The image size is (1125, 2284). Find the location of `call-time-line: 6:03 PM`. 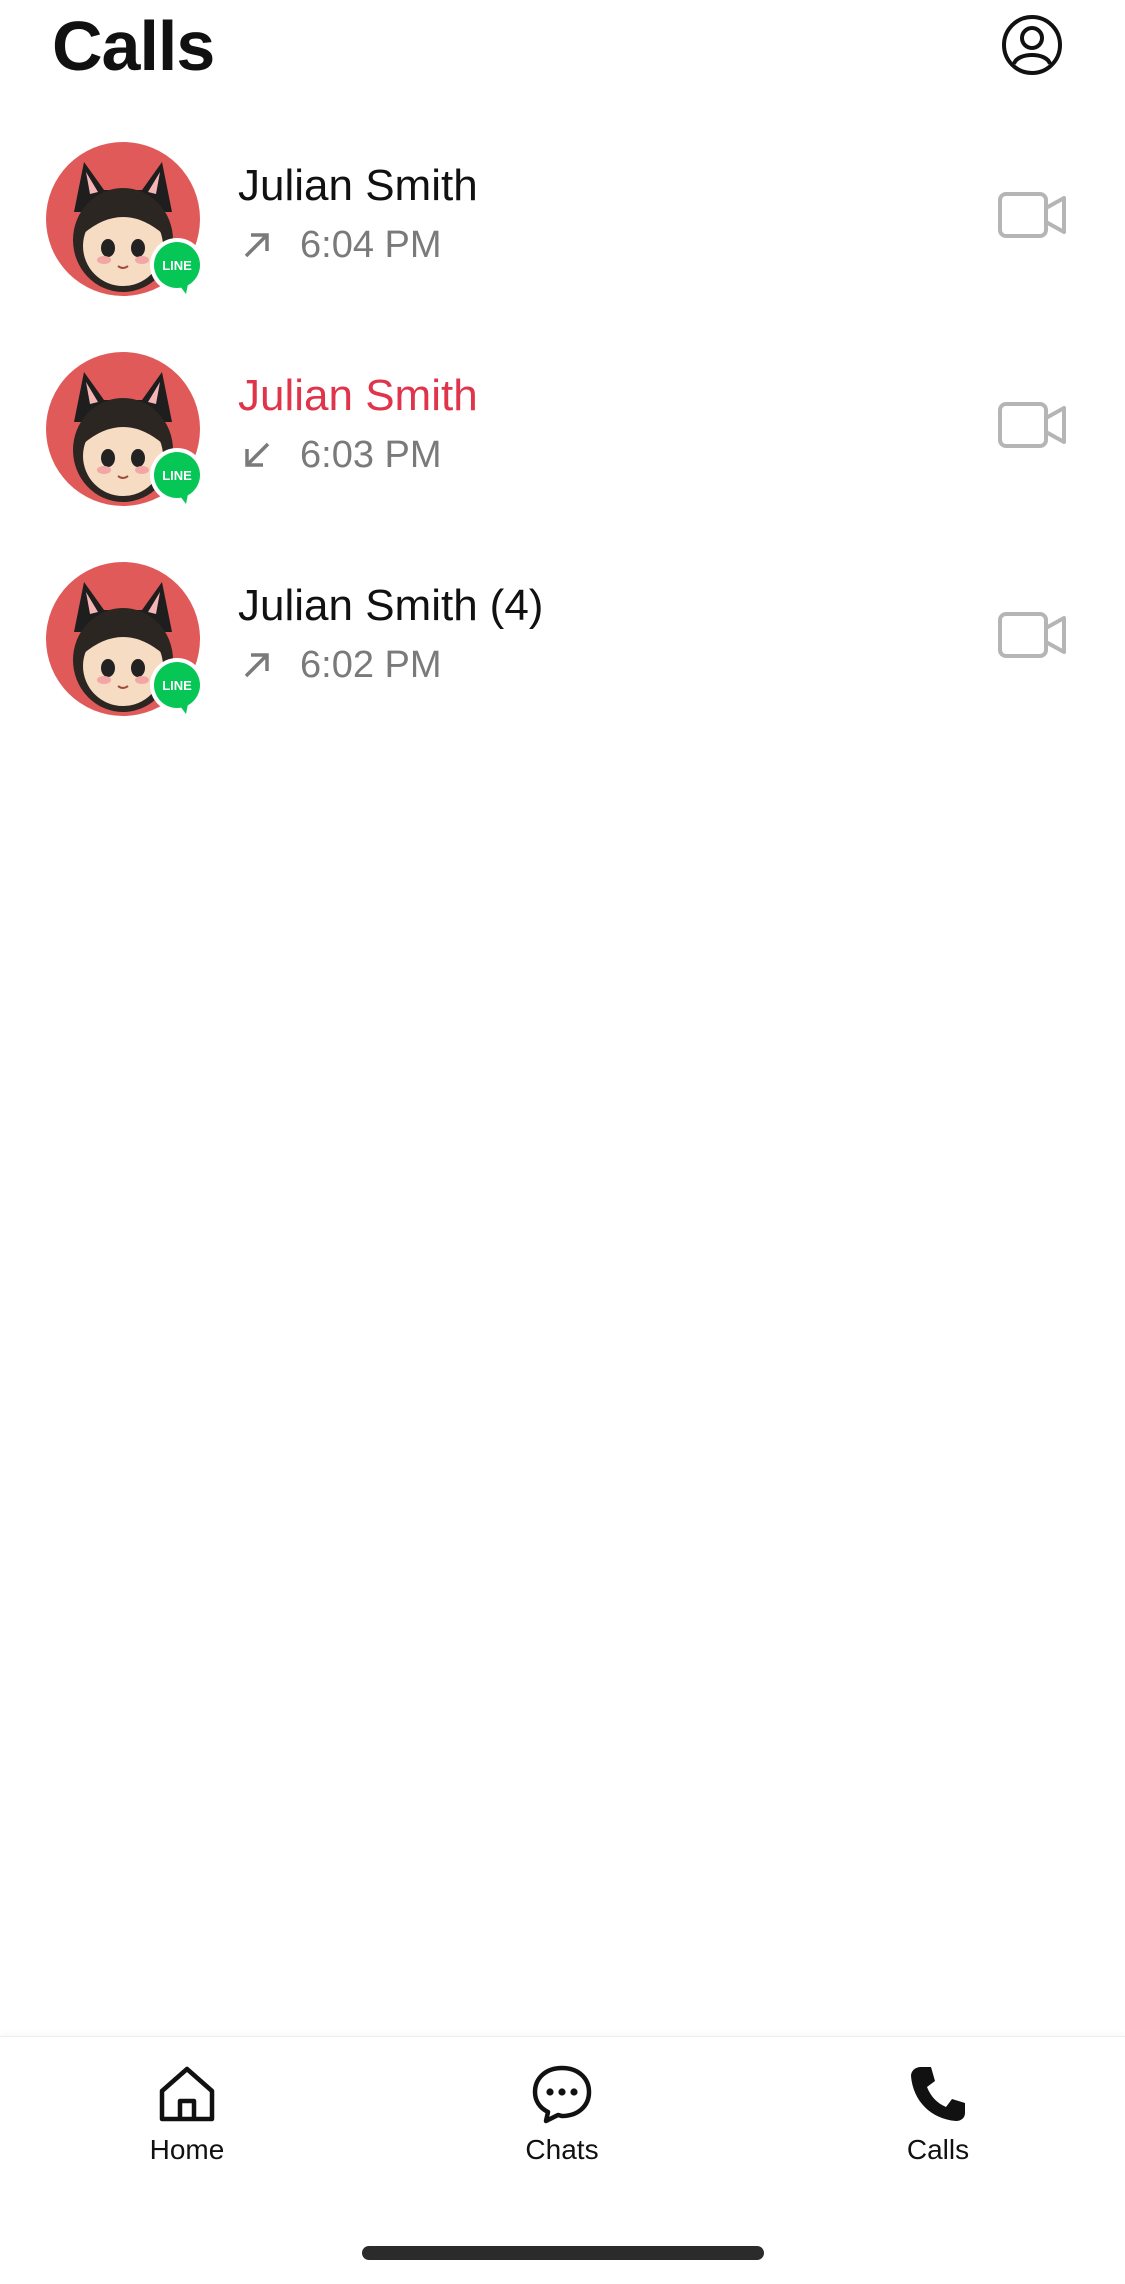

call-time-line: 6:03 PM is located at coordinates (341, 455).